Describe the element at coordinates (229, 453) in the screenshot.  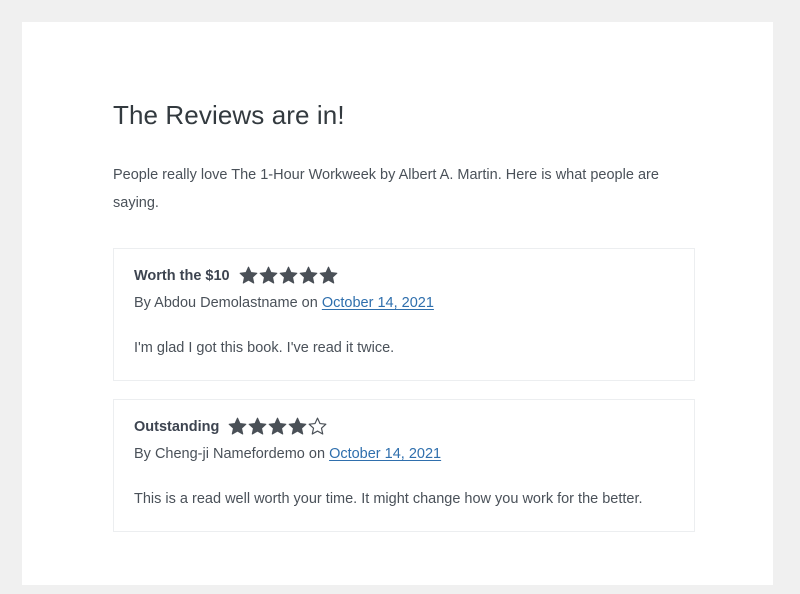
I see `review-author: Cheng-ji Namefordemo` at that location.